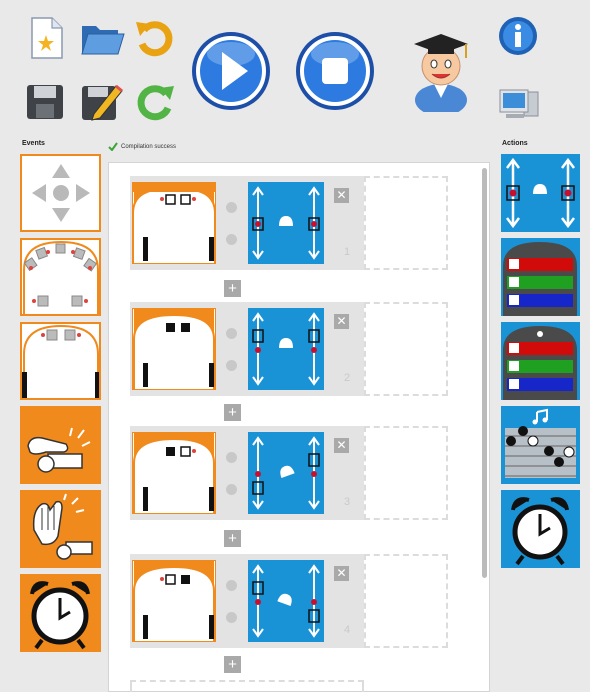 The image size is (590, 692). I want to click on timer-event-block, so click(60, 613).